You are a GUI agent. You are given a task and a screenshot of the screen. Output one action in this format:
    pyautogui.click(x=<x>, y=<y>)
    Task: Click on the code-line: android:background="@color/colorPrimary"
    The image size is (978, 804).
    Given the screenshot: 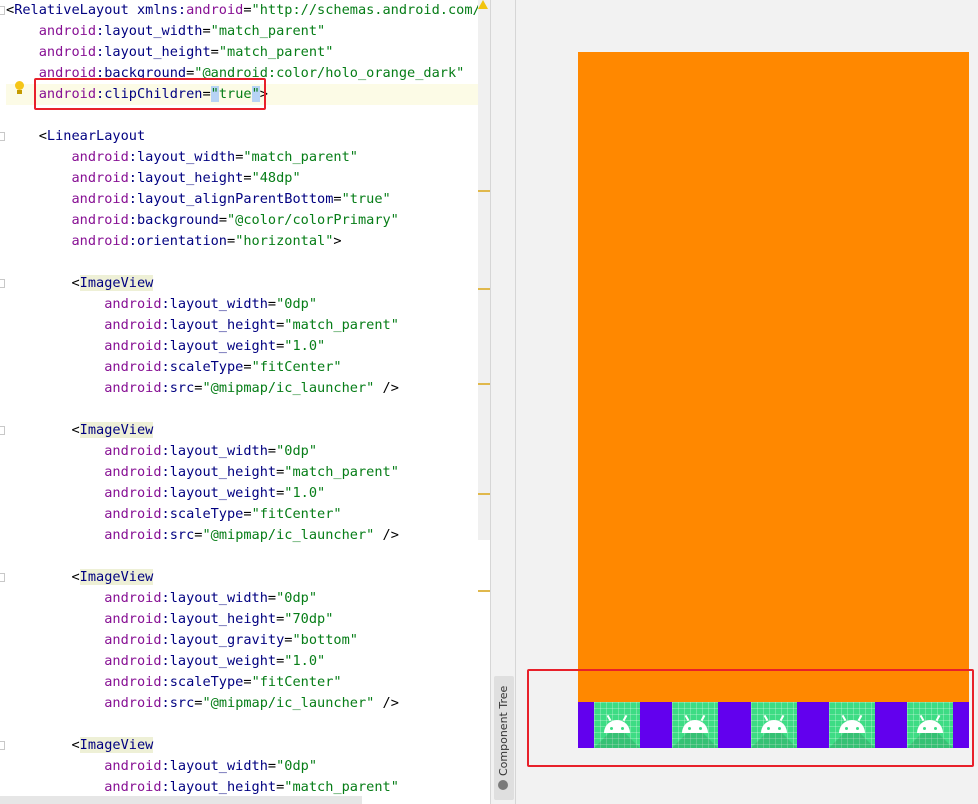 What is the action you would take?
    pyautogui.click(x=248, y=220)
    